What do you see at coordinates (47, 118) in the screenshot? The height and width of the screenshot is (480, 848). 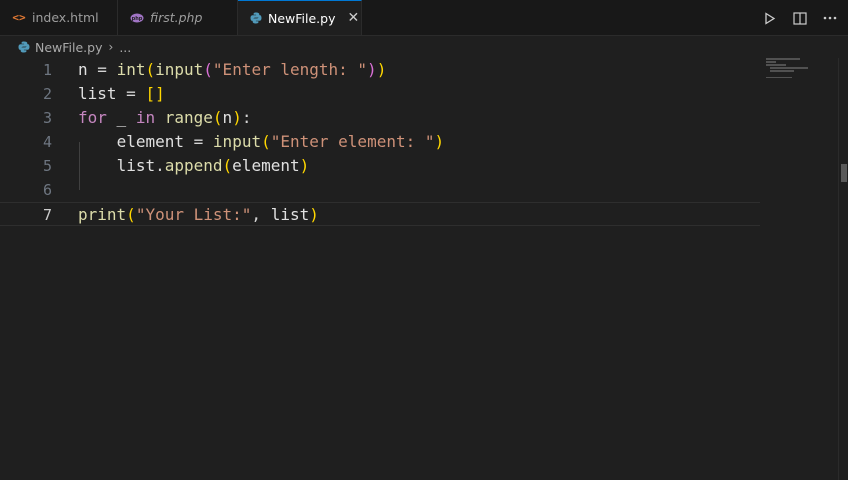 I see `line-number: 3` at bounding box center [47, 118].